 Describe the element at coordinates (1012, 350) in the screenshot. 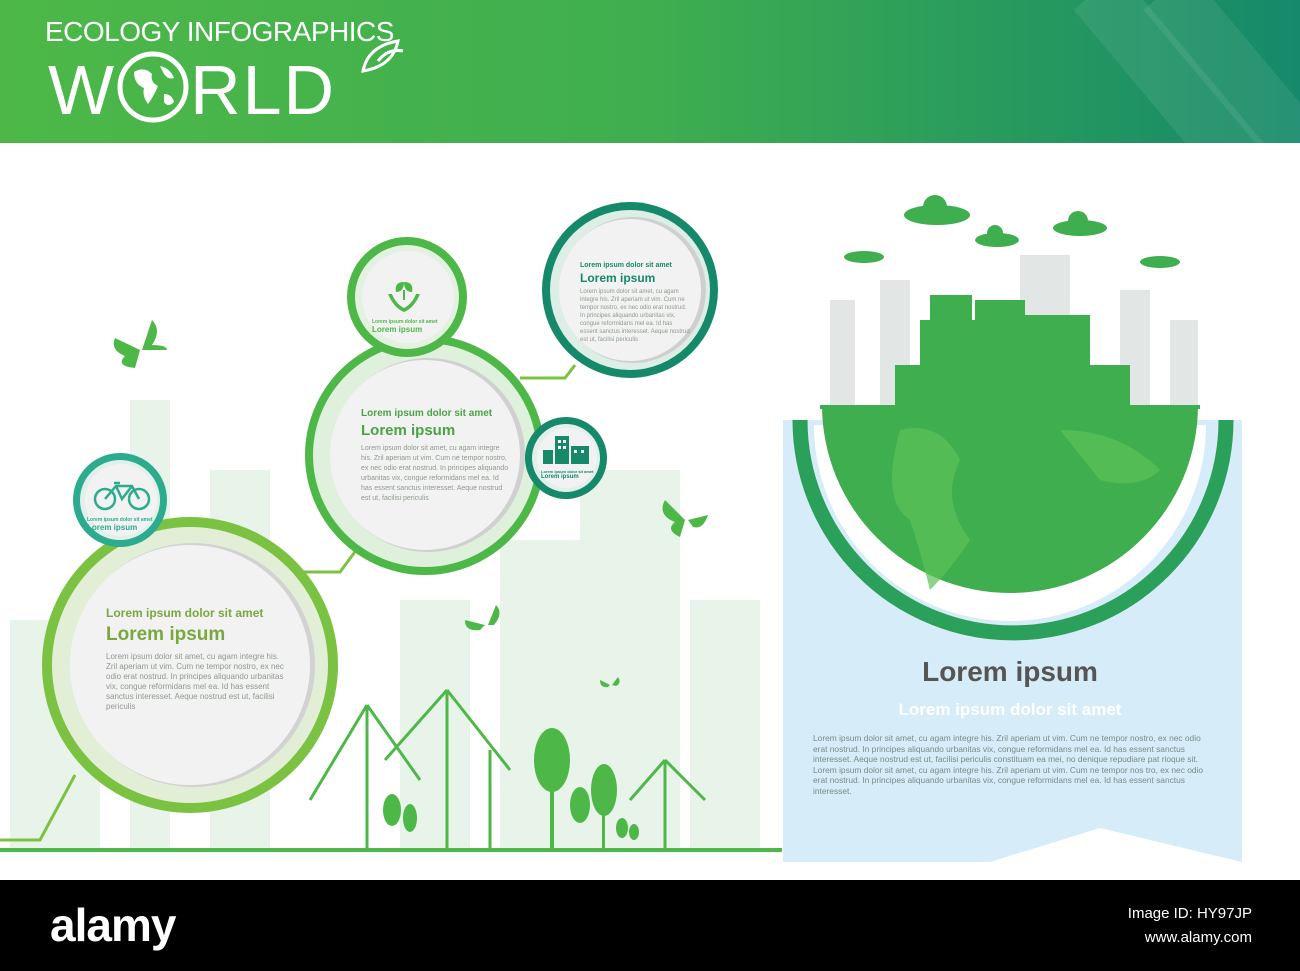

I see `green-city` at that location.